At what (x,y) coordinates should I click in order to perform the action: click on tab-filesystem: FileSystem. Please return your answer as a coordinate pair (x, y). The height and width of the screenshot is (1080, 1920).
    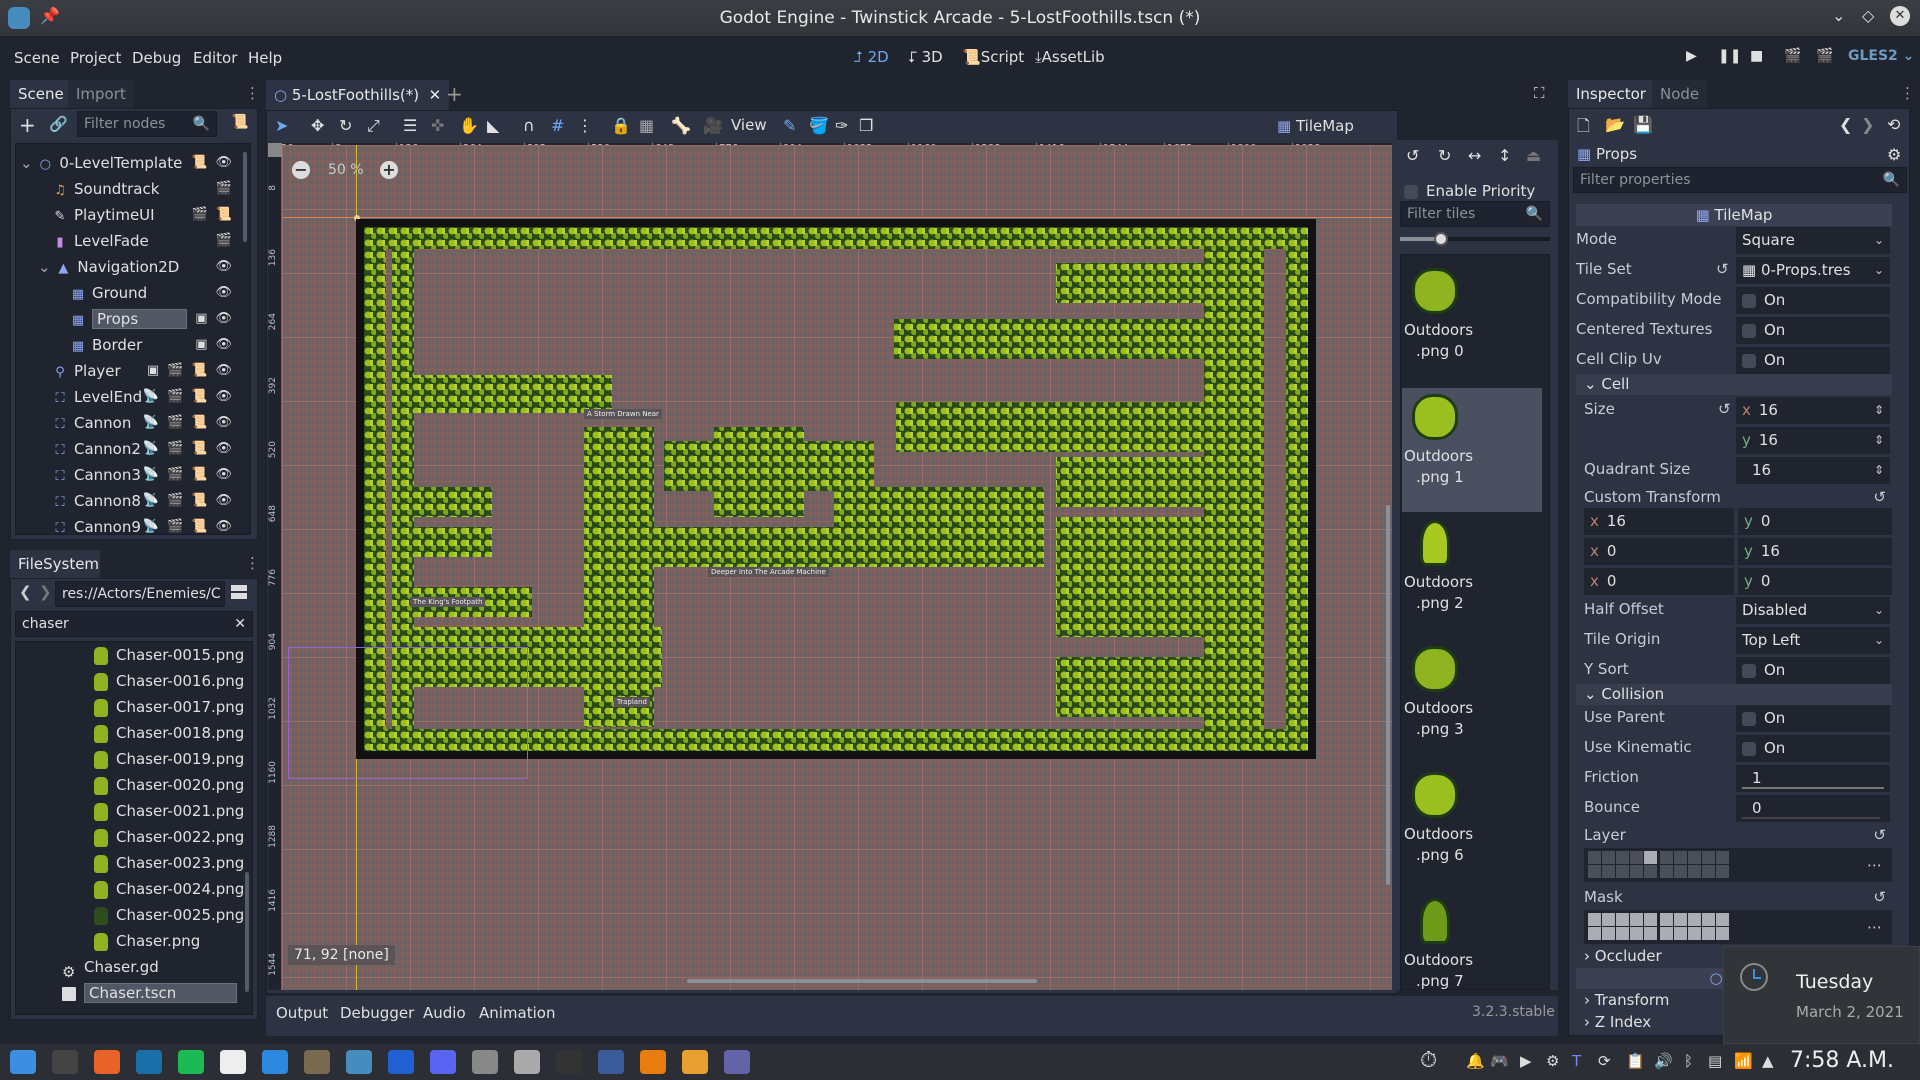
    Looking at the image, I should click on (55, 564).